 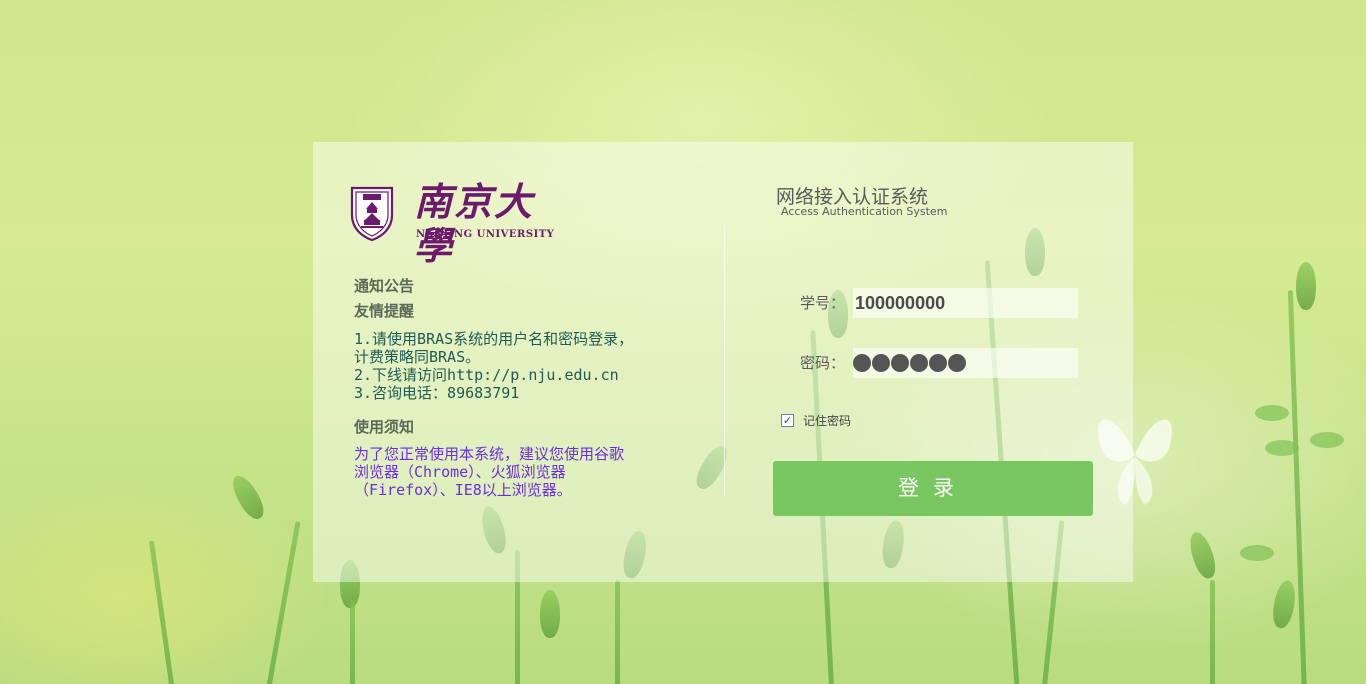 I want to click on reminder-heading: 友情提醒, so click(x=384, y=311).